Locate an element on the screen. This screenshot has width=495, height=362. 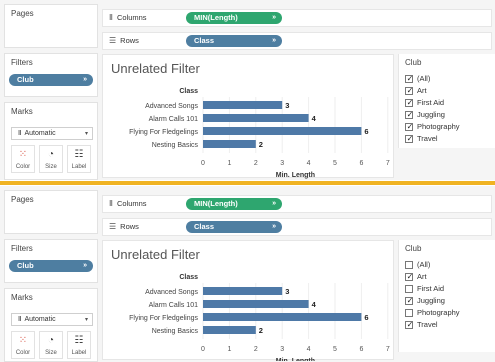
rows-icon: ☰ is located at coordinates (113, 40).